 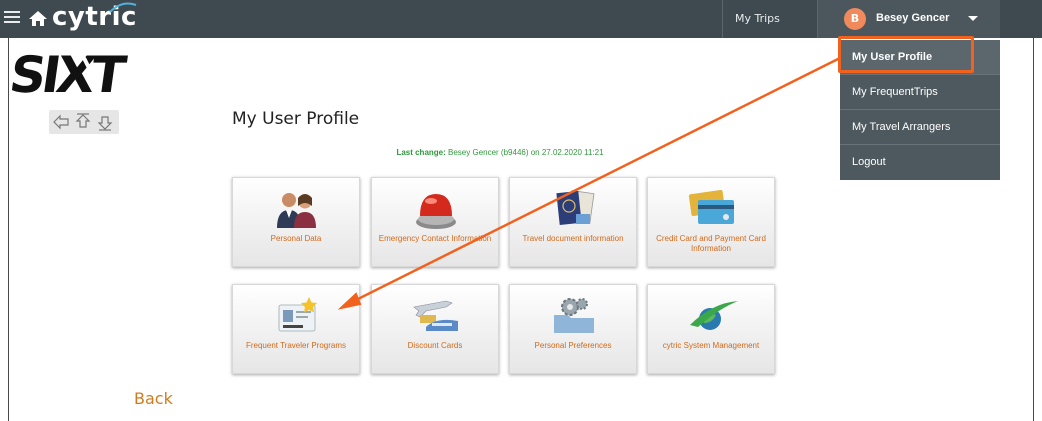 I want to click on people-icon, so click(x=296, y=210).